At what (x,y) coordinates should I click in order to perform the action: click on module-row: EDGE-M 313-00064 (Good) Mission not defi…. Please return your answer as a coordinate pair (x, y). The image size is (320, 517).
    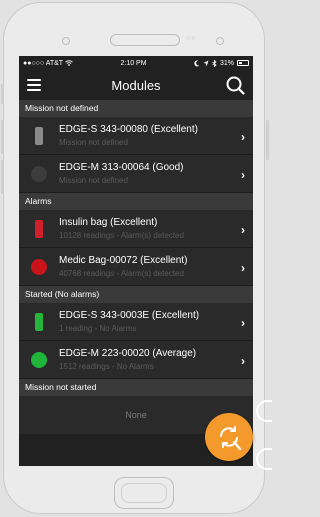
    Looking at the image, I should click on (136, 174).